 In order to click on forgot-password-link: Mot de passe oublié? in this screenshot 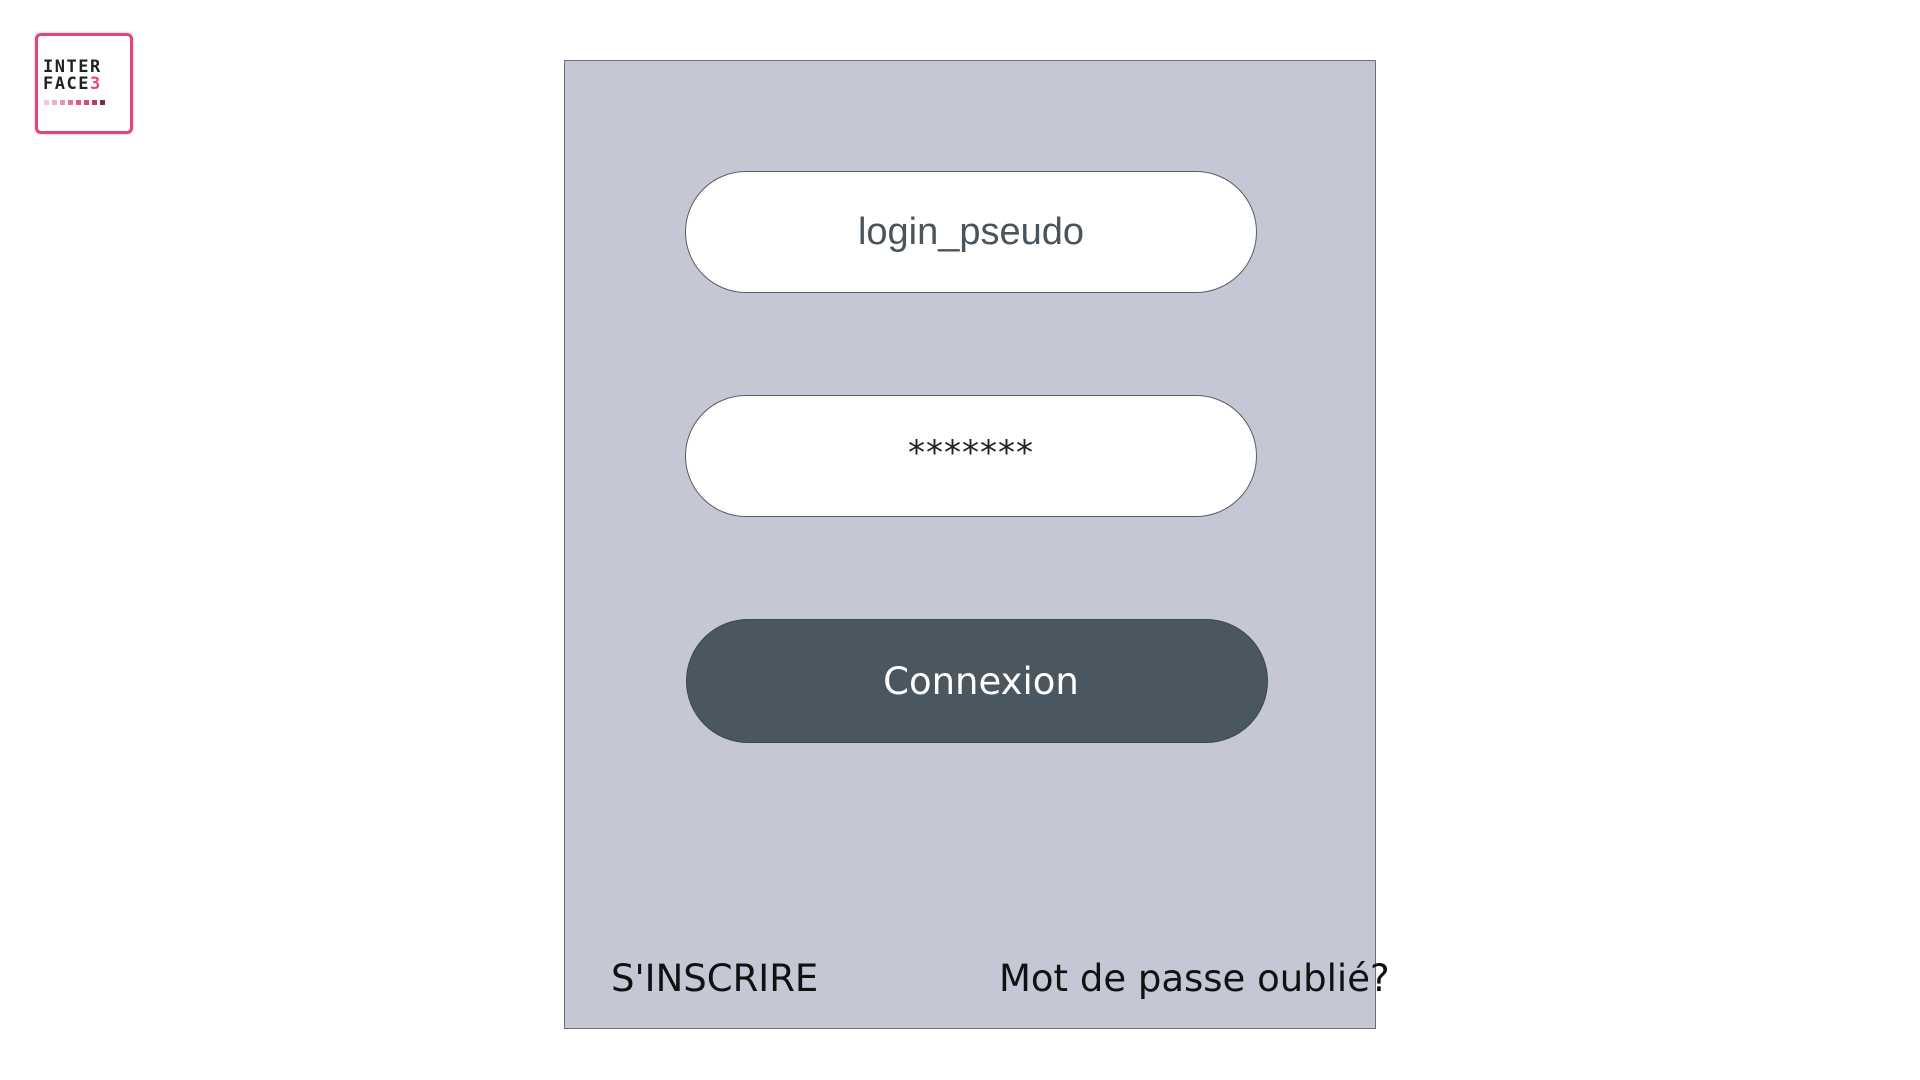, I will do `click(1194, 978)`.